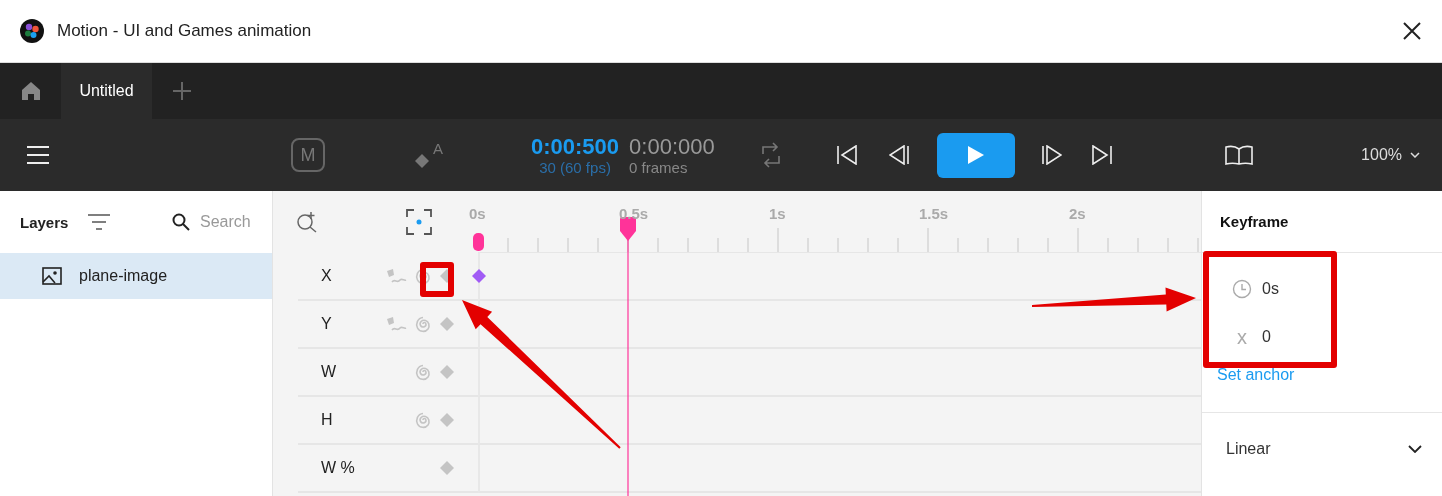 This screenshot has width=1442, height=496. I want to click on step-forward-button, so click(1051, 155).